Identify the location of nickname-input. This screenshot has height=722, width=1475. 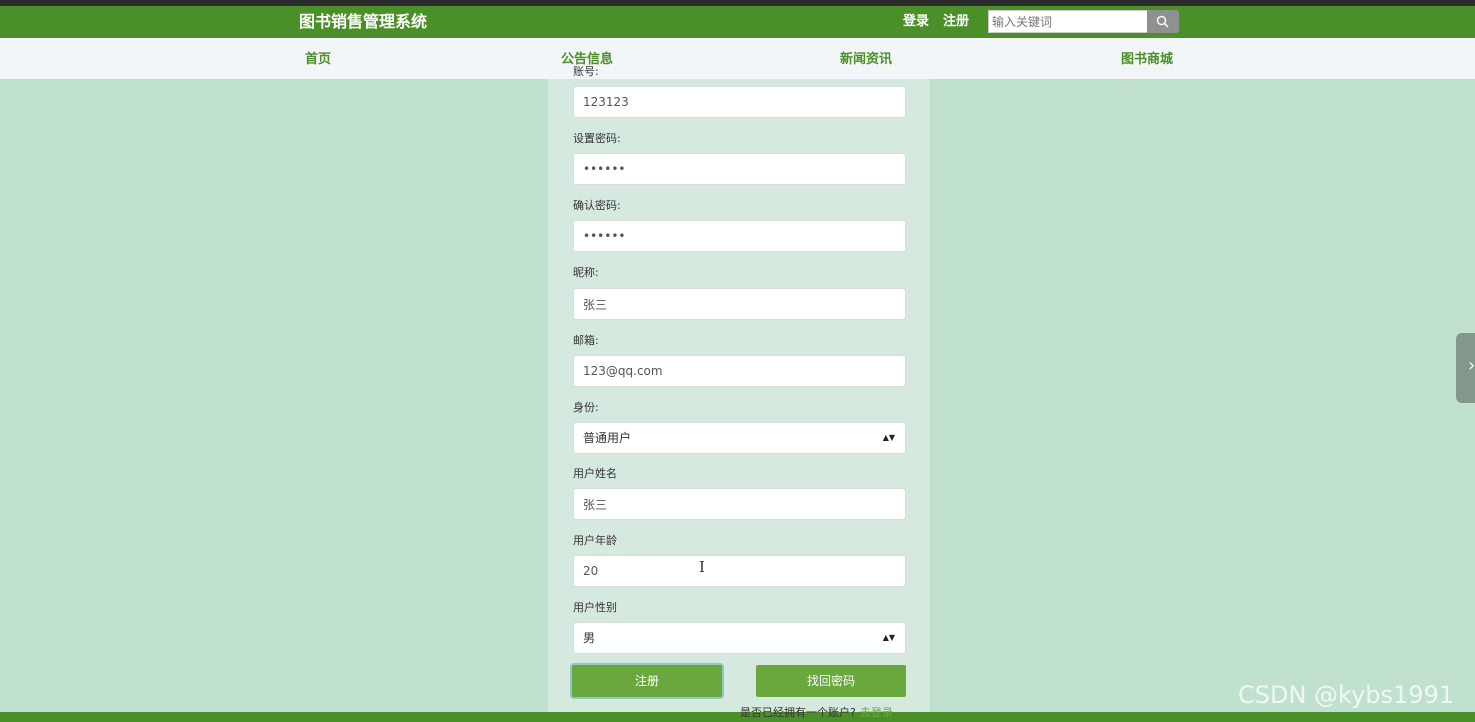
(739, 304).